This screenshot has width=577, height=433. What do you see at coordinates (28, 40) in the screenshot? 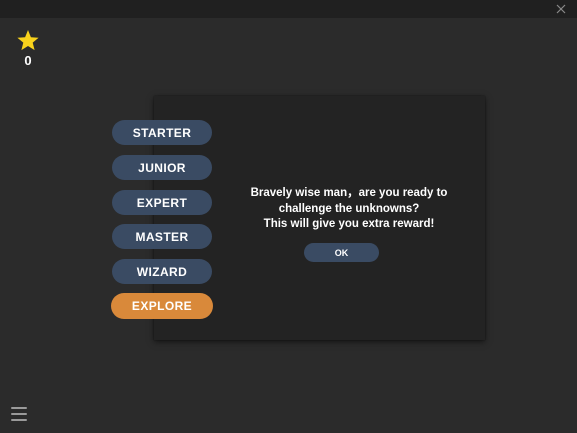
I see `star-icon` at bounding box center [28, 40].